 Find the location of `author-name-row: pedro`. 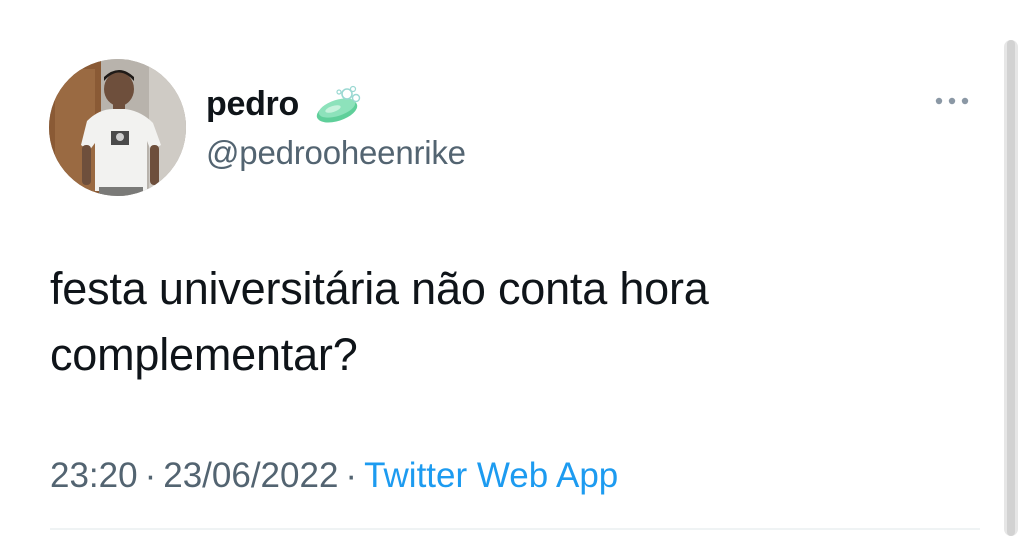

author-name-row: pedro is located at coordinates (285, 104).